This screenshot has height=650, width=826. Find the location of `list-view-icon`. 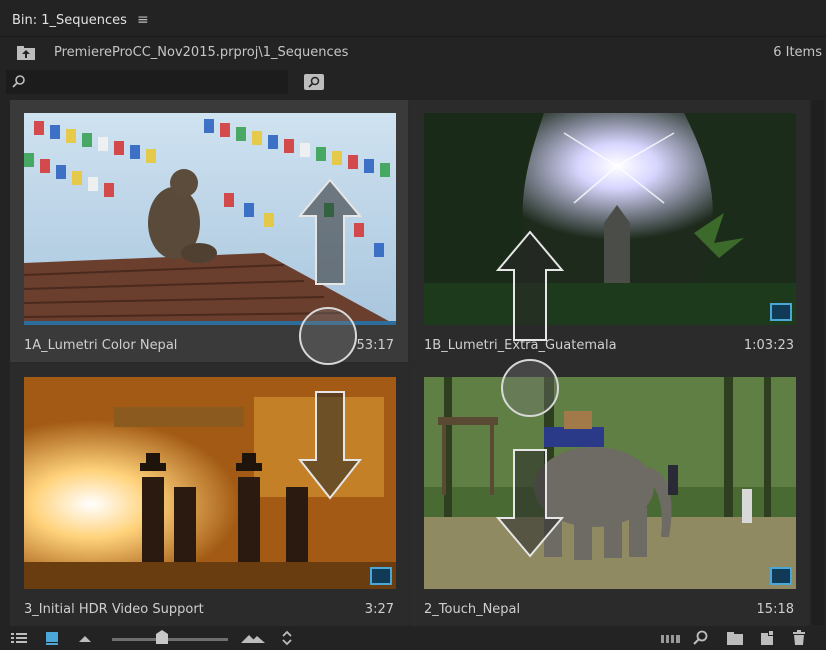

list-view-icon is located at coordinates (19, 638).